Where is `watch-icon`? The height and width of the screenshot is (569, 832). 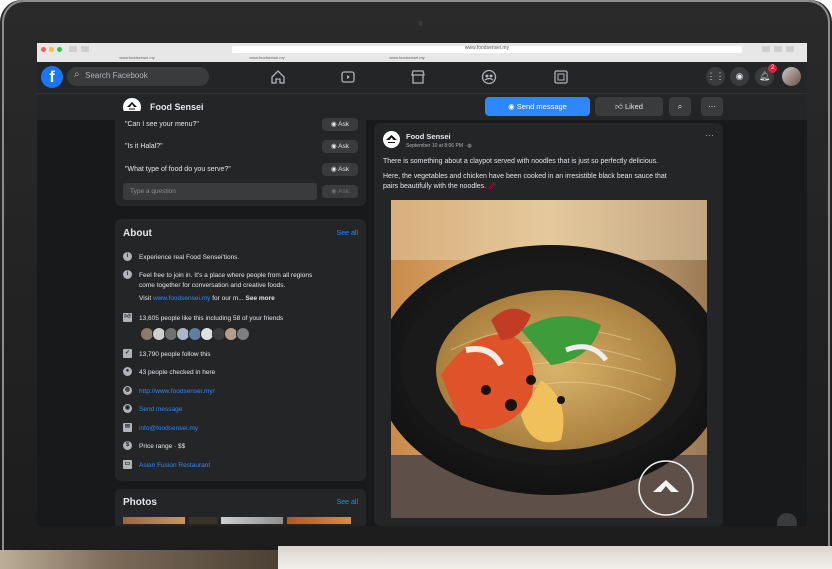
watch-icon is located at coordinates (348, 77).